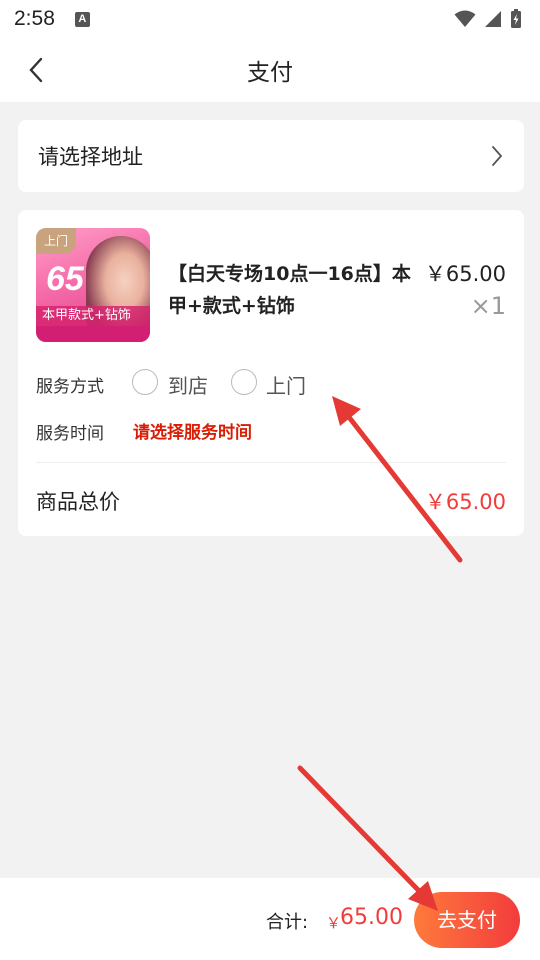 This screenshot has width=540, height=960. Describe the element at coordinates (93, 334) in the screenshot. I see `thumbnail-footer-strip` at that location.